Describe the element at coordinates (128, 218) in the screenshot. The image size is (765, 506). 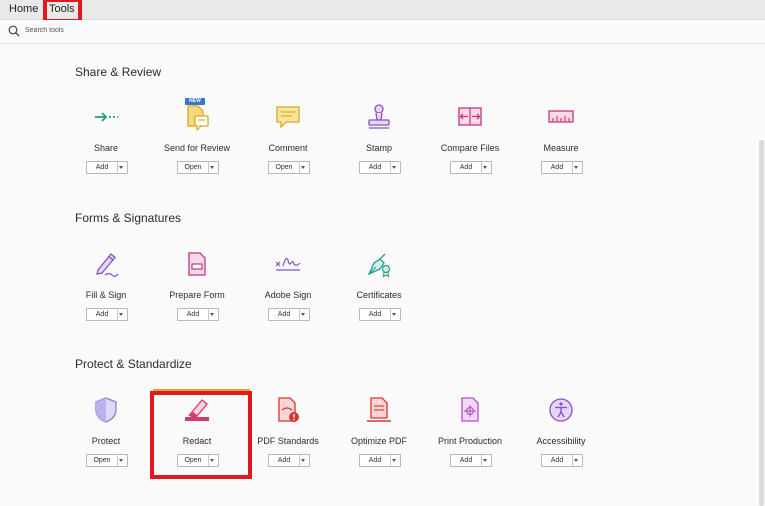
I see `section-title-forms-signatures: Forms & Signatures` at that location.